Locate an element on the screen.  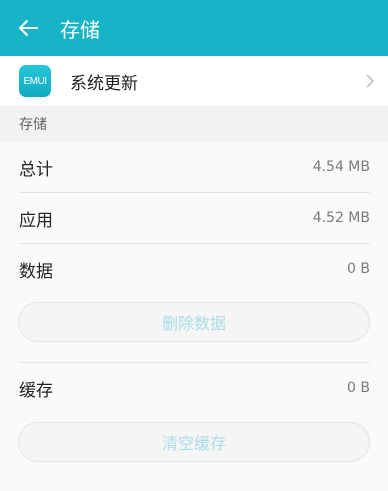
clear-data-label: 删除数据 is located at coordinates (193, 323).